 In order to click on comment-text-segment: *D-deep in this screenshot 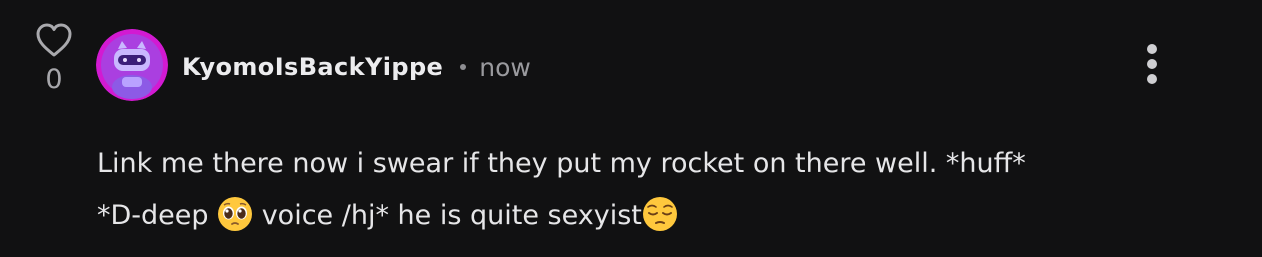, I will do `click(157, 215)`.